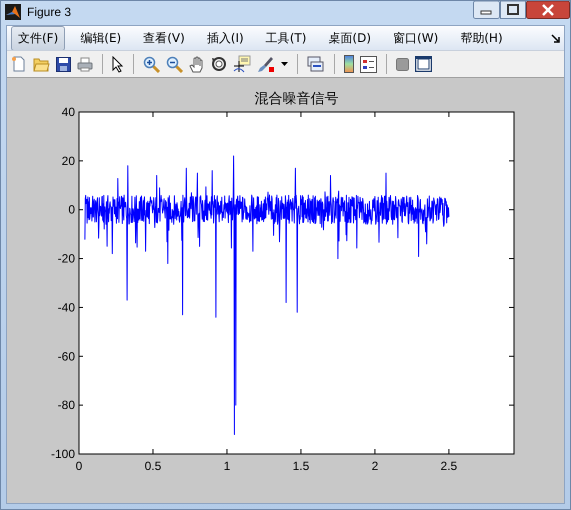 The width and height of the screenshot is (571, 510). Describe the element at coordinates (66, 356) in the screenshot. I see `tick-label: -60` at that location.